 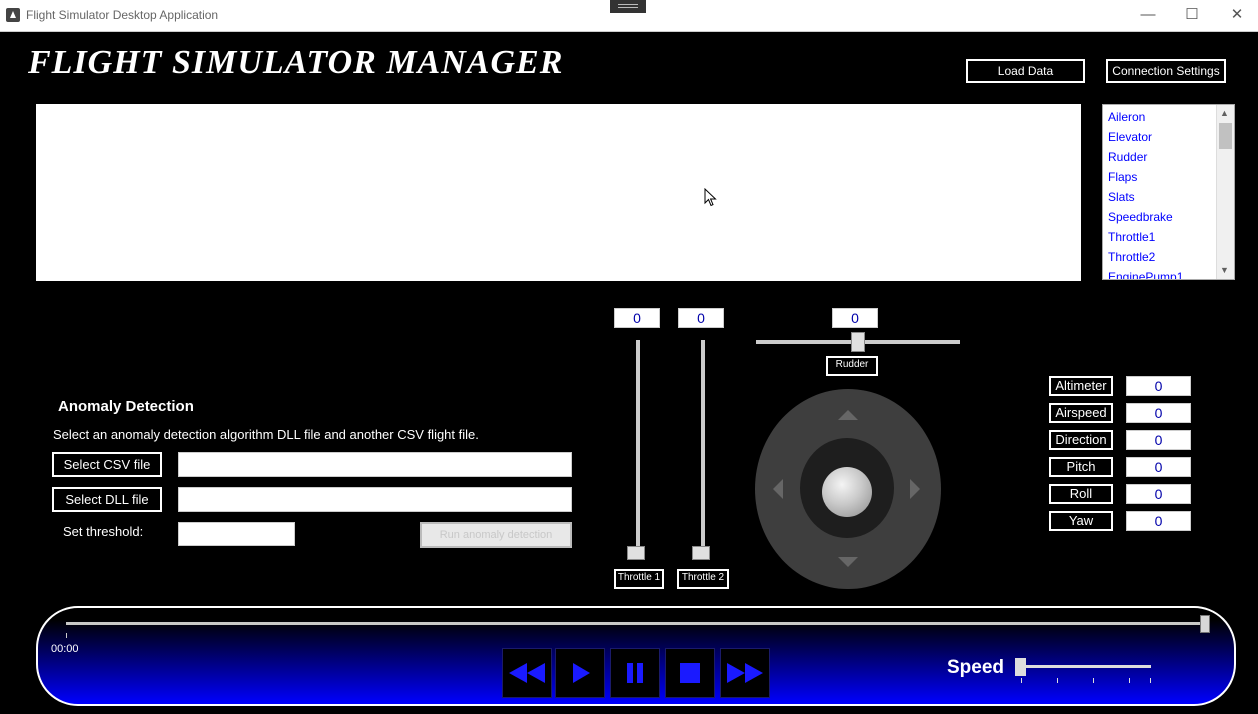 I want to click on attribute-list-item: Rudder, so click(x=1163, y=159).